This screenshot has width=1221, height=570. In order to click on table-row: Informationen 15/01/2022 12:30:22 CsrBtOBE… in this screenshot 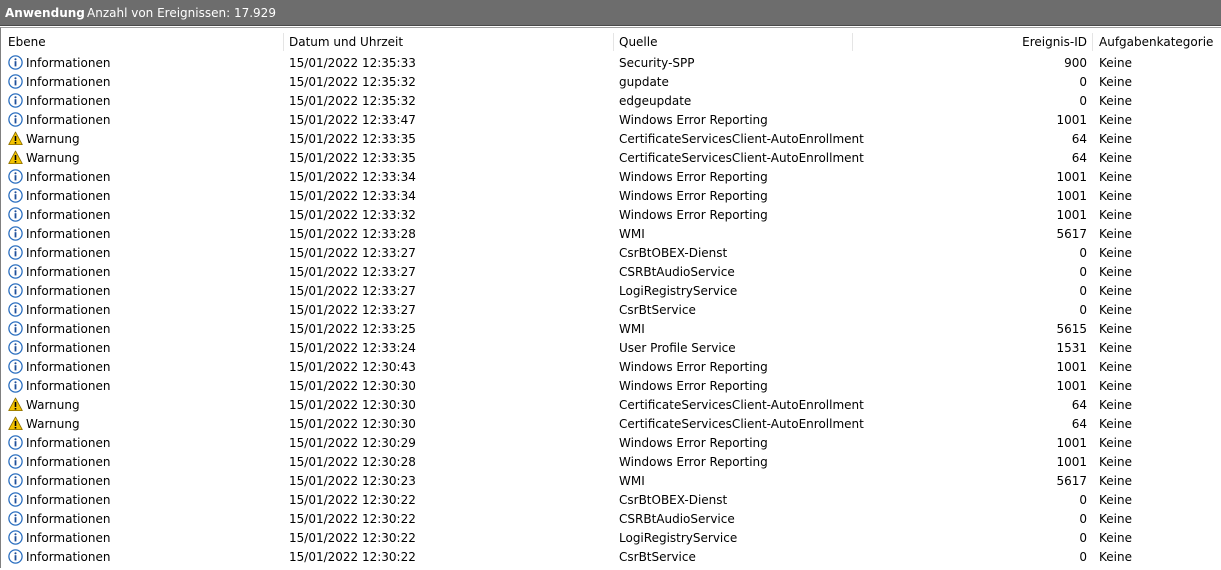, I will do `click(612, 500)`.